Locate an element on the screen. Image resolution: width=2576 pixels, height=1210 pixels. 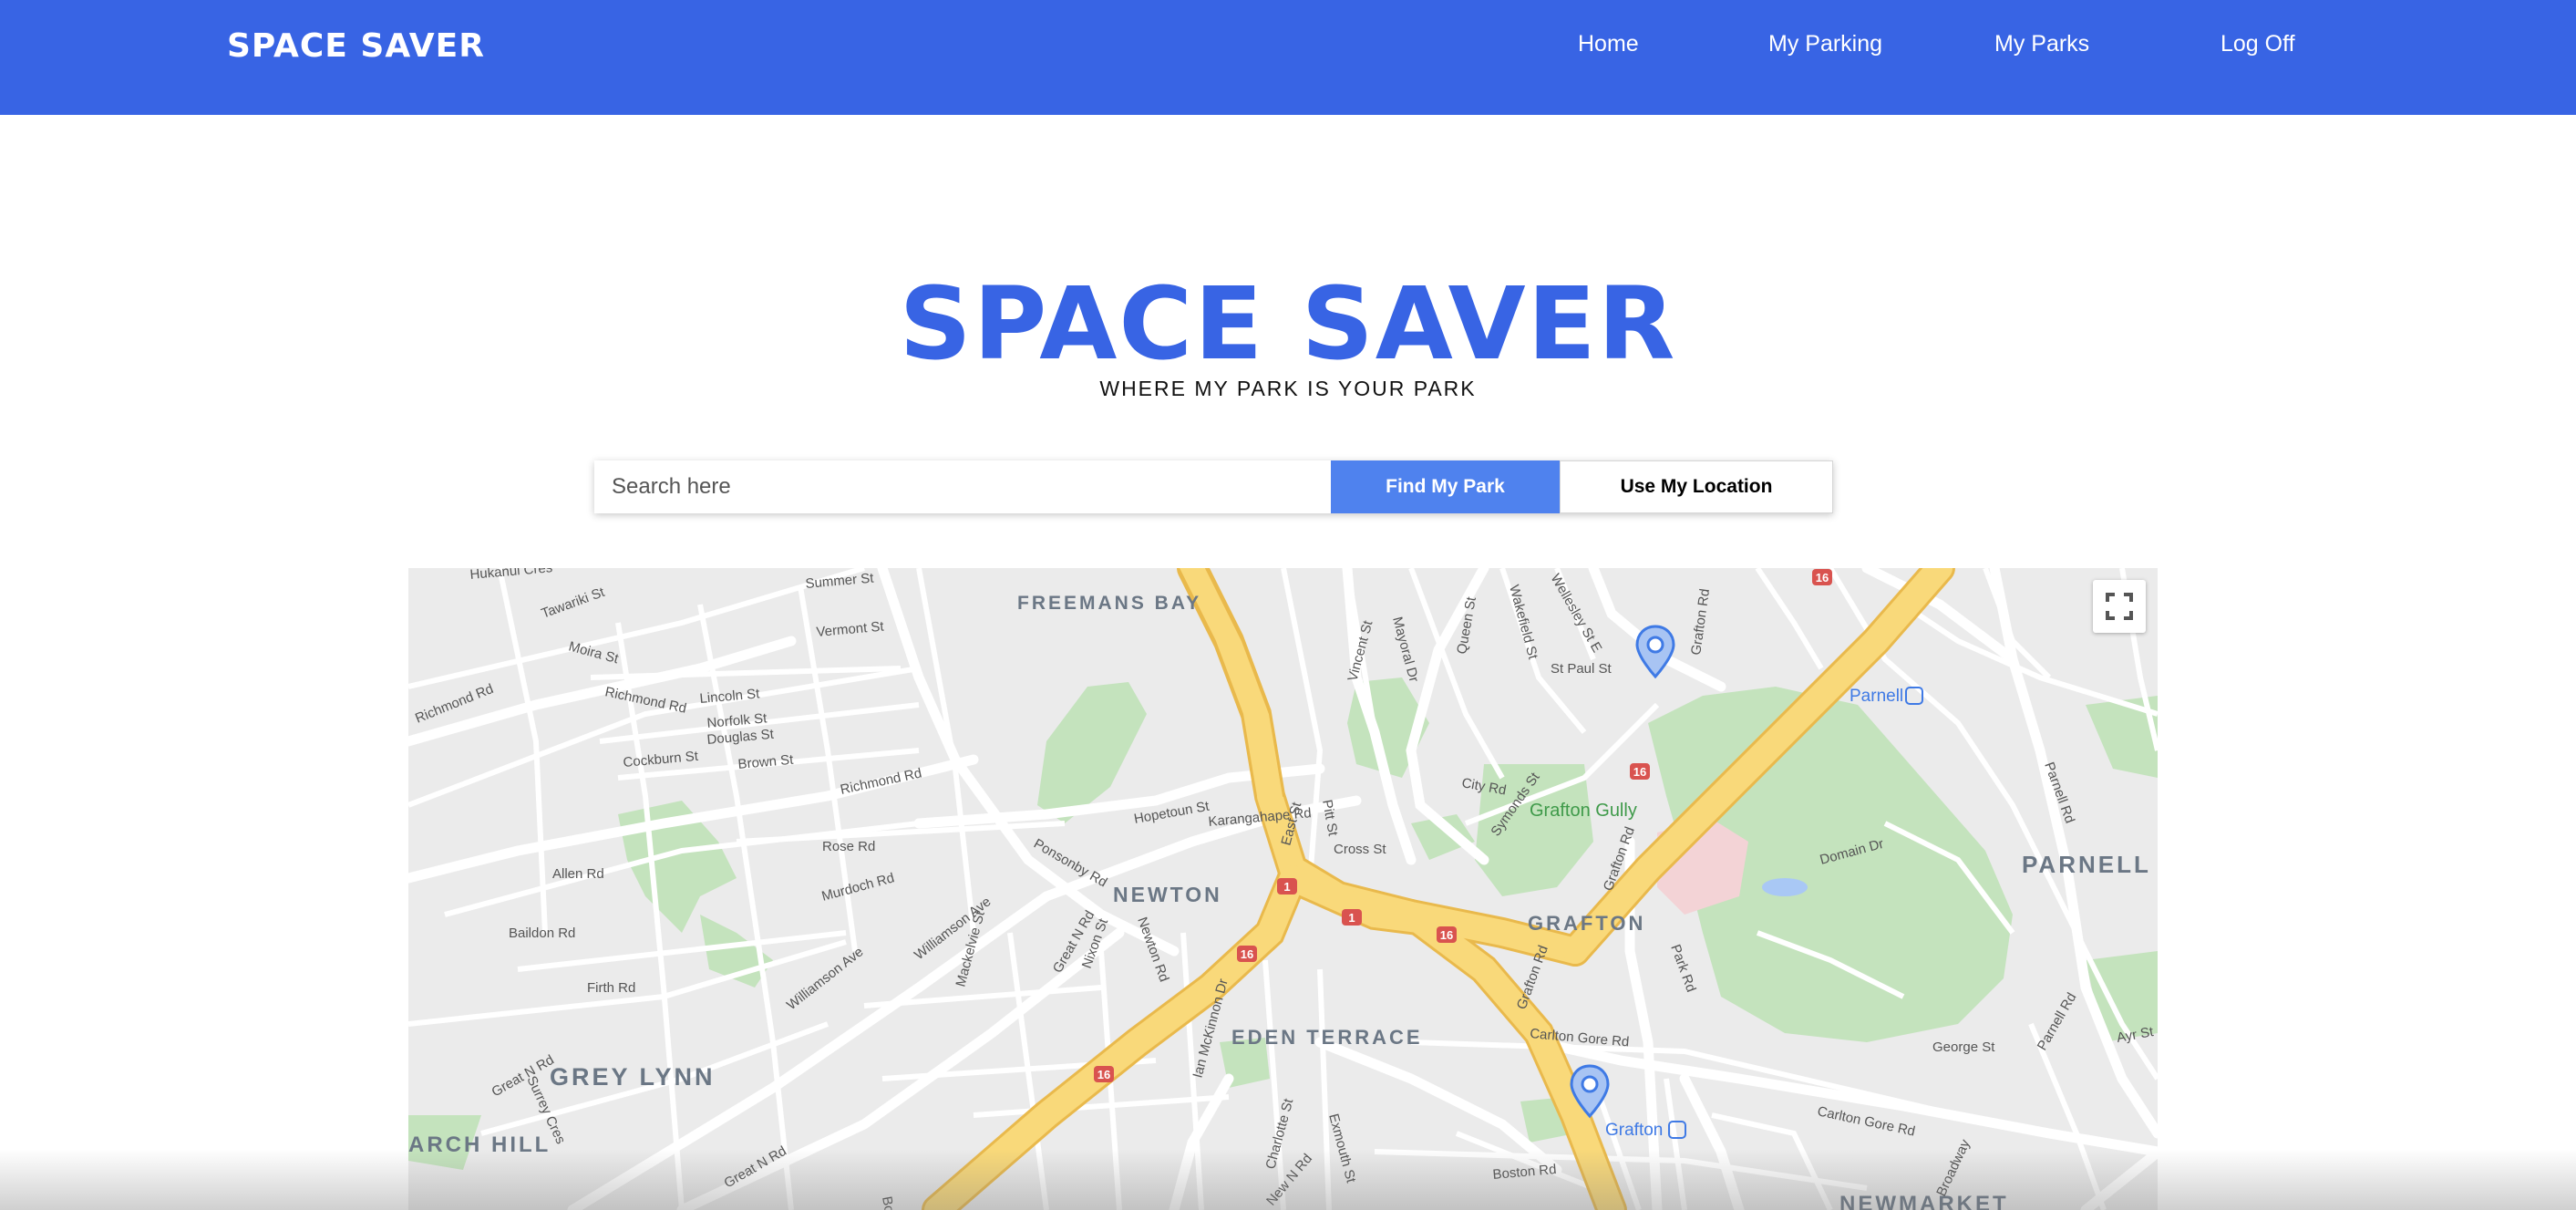
park-label-grafton-gully: Grafton Gully is located at coordinates (1583, 811).